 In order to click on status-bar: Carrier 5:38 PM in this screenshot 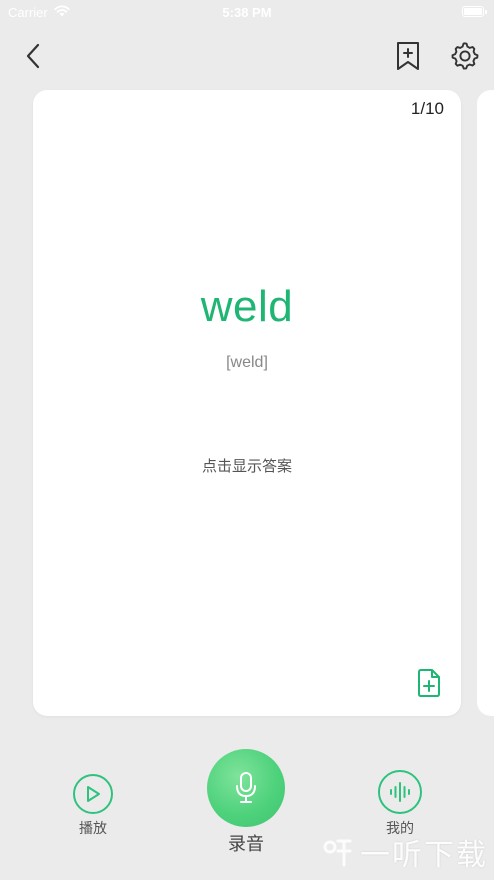, I will do `click(247, 13)`.